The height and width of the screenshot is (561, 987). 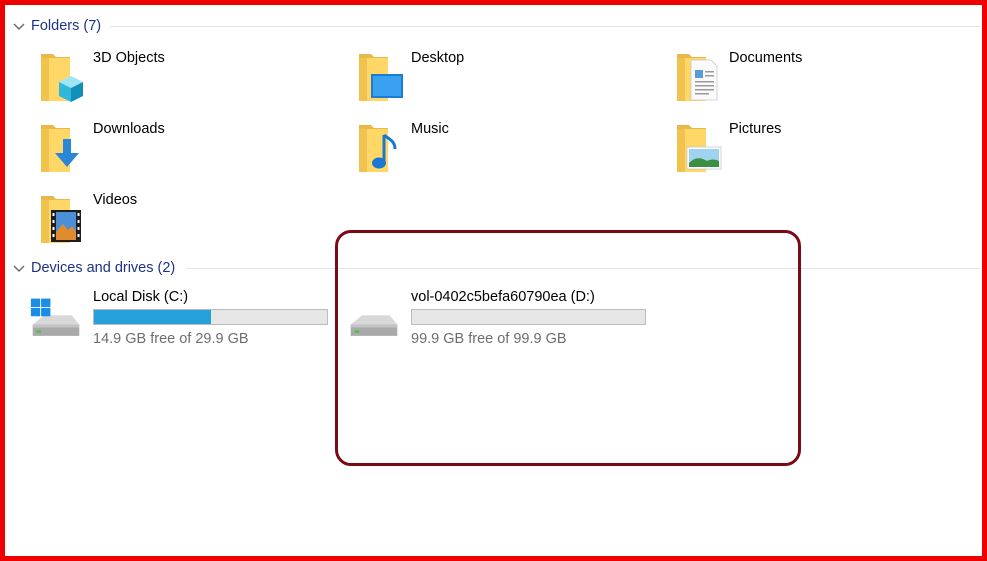 What do you see at coordinates (129, 129) in the screenshot?
I see `folder-label: Downloads` at bounding box center [129, 129].